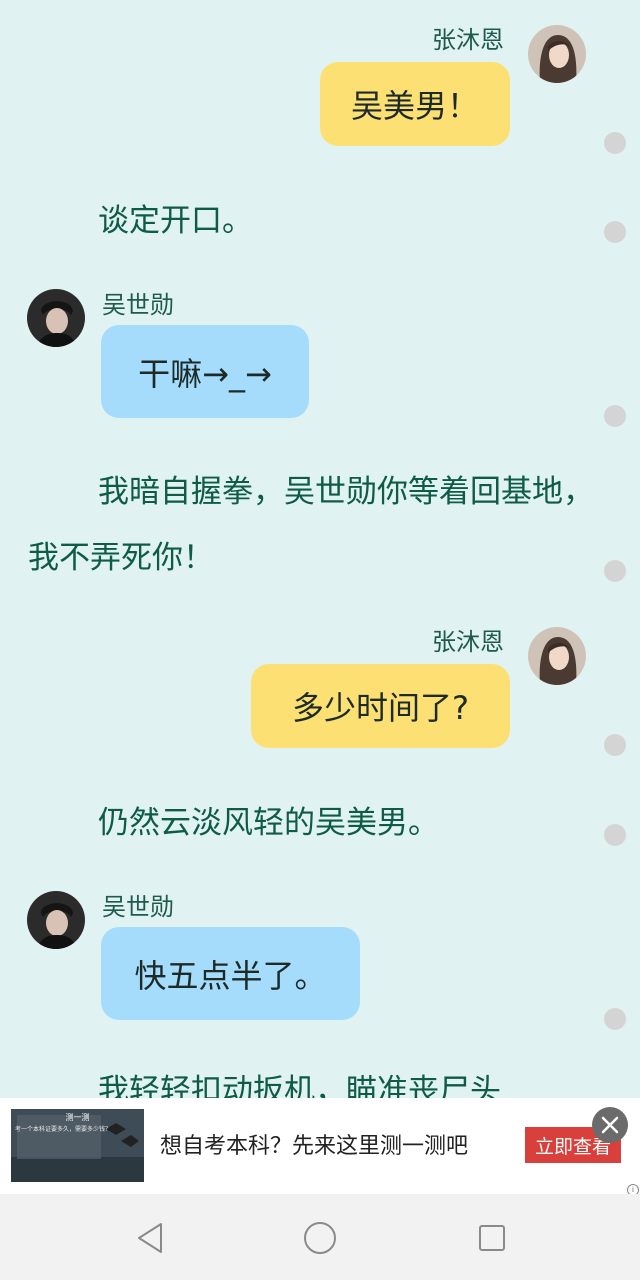 This screenshot has width=640, height=1280. I want to click on ad-text: 想自考本科？先来这里测一测吧, so click(314, 1144).